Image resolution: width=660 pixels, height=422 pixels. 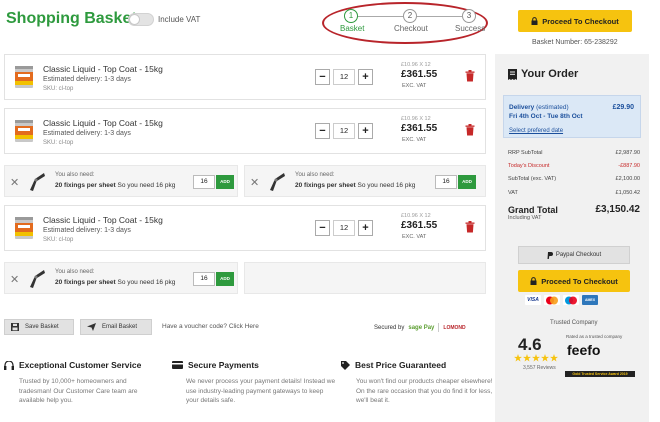 I want to click on toggle-knob, so click(x=134, y=19).